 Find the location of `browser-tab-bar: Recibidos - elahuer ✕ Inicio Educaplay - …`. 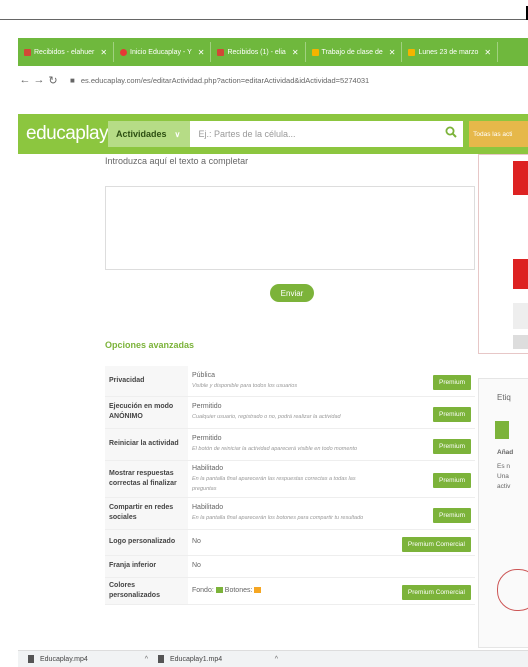

browser-tab-bar: Recibidos - elahuer ✕ Inicio Educaplay - … is located at coordinates (273, 52).